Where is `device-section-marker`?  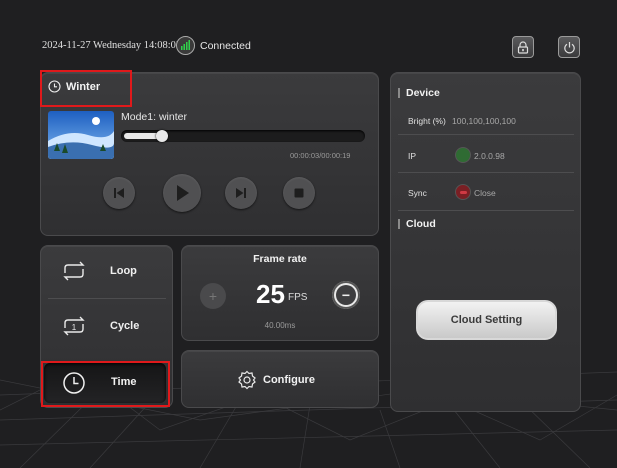 device-section-marker is located at coordinates (399, 93).